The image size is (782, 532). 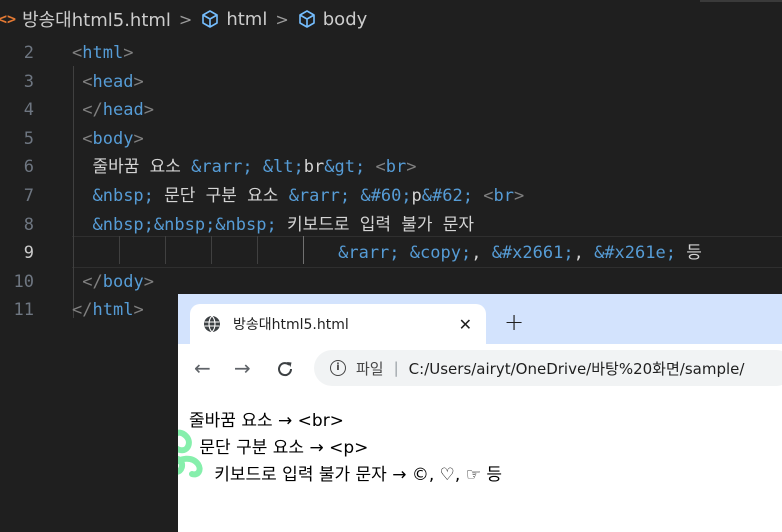 I want to click on code-token: &nbsp;, so click(x=123, y=196).